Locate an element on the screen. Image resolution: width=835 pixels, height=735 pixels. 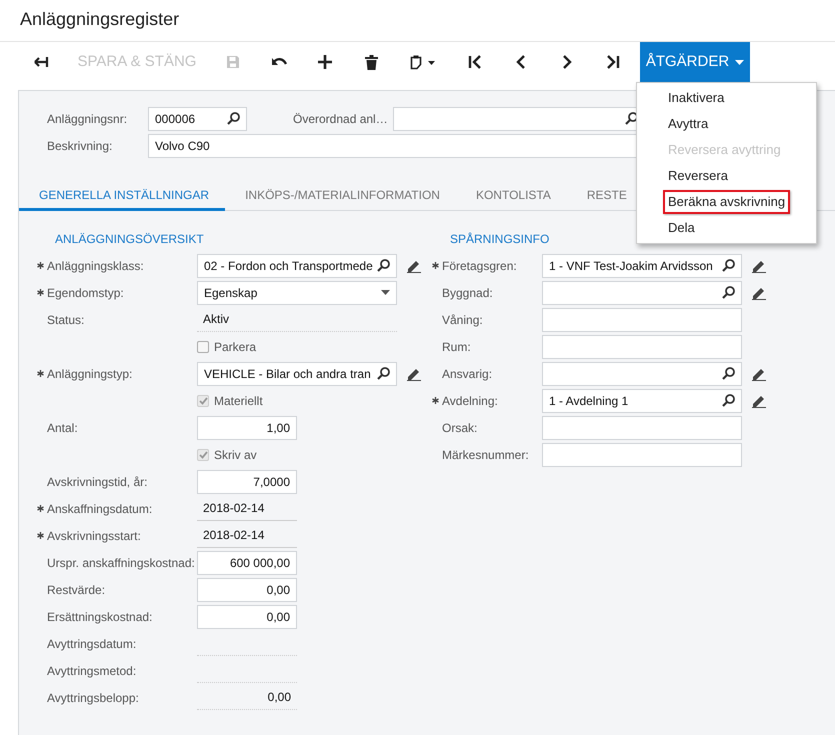
field-label: Egendomstyp: is located at coordinates (86, 293).